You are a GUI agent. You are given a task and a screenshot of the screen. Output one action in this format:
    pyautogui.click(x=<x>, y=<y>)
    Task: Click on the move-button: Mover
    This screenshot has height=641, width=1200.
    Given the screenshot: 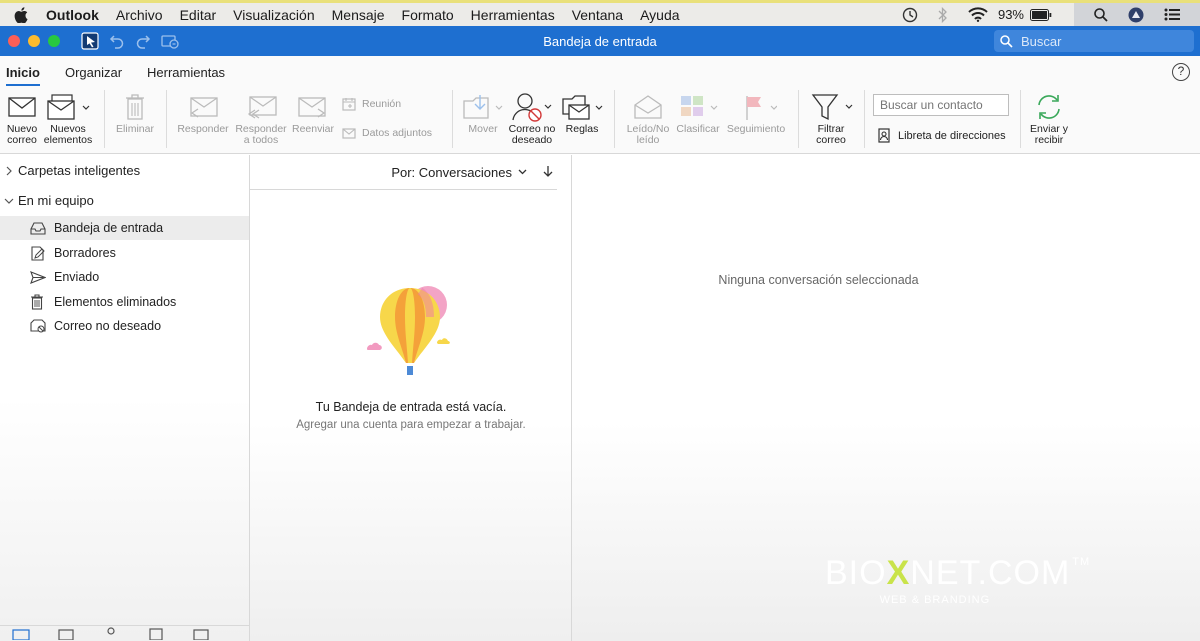 What is the action you would take?
    pyautogui.click(x=483, y=112)
    